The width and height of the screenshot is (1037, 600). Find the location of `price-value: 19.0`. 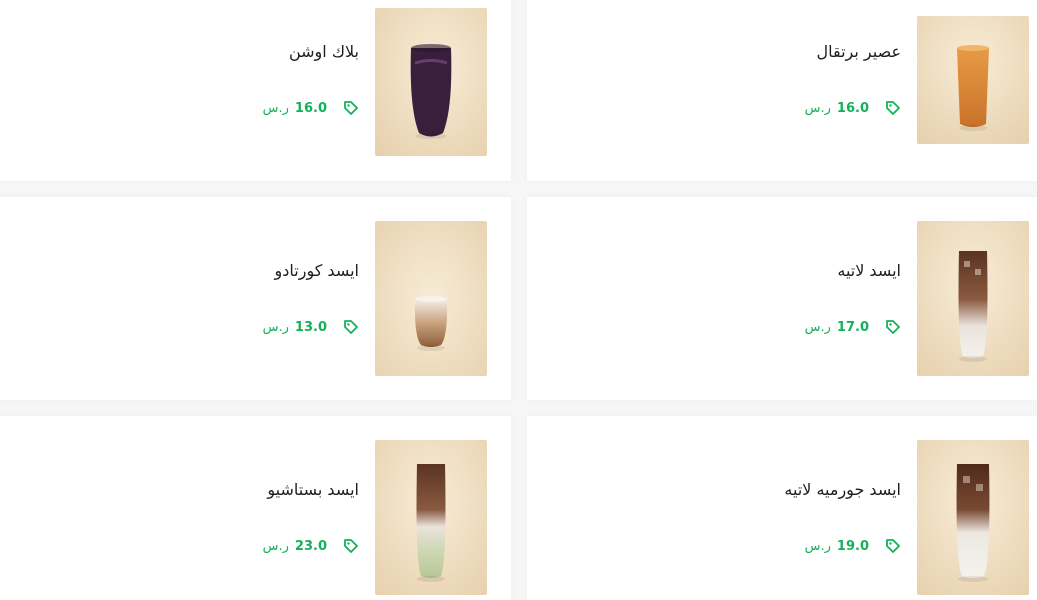

price-value: 19.0 is located at coordinates (852, 546).